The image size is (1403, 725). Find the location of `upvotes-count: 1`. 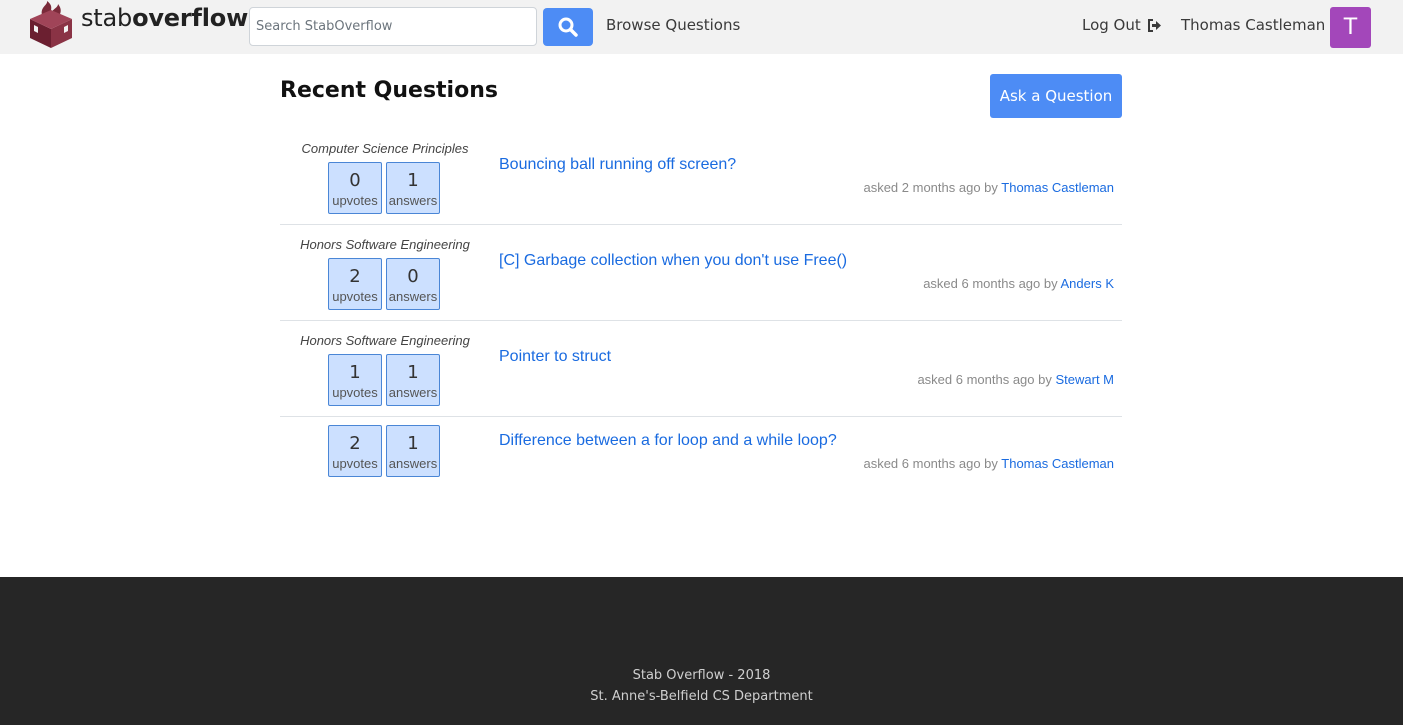

upvotes-count: 1 is located at coordinates (355, 372).